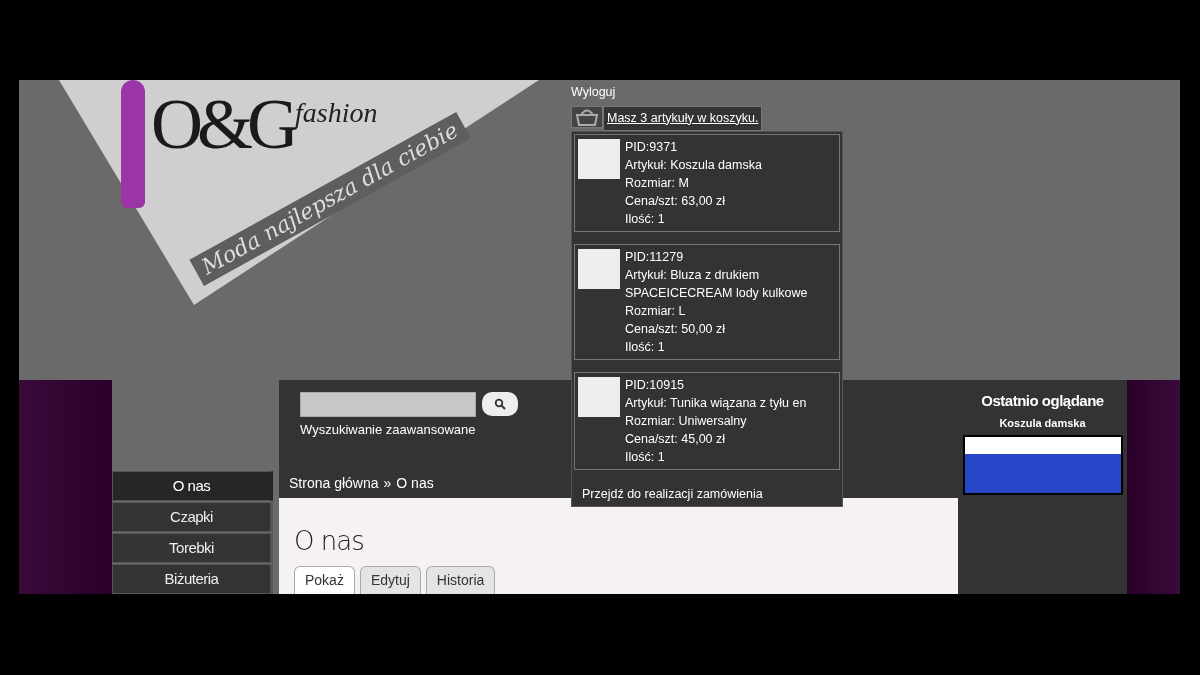 The width and height of the screenshot is (1200, 675). What do you see at coordinates (192, 548) in the screenshot?
I see `sidebar-menu-item: Torebki` at bounding box center [192, 548].